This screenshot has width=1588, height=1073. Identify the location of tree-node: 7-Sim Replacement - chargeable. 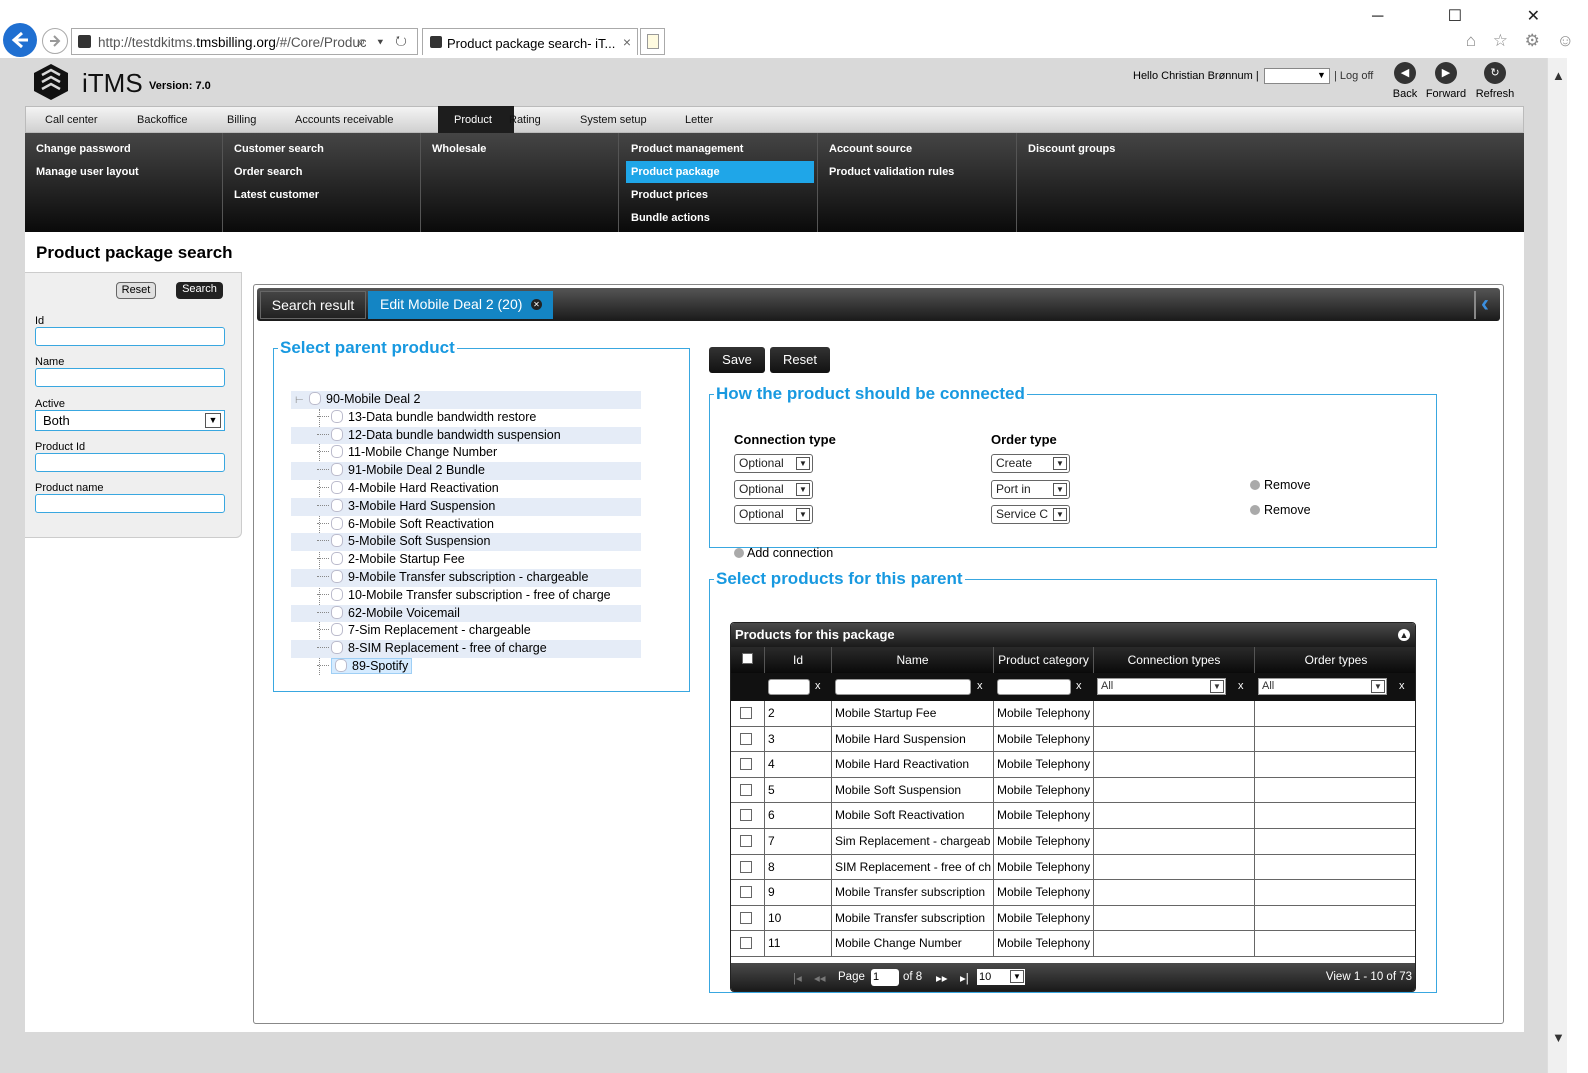
(466, 631).